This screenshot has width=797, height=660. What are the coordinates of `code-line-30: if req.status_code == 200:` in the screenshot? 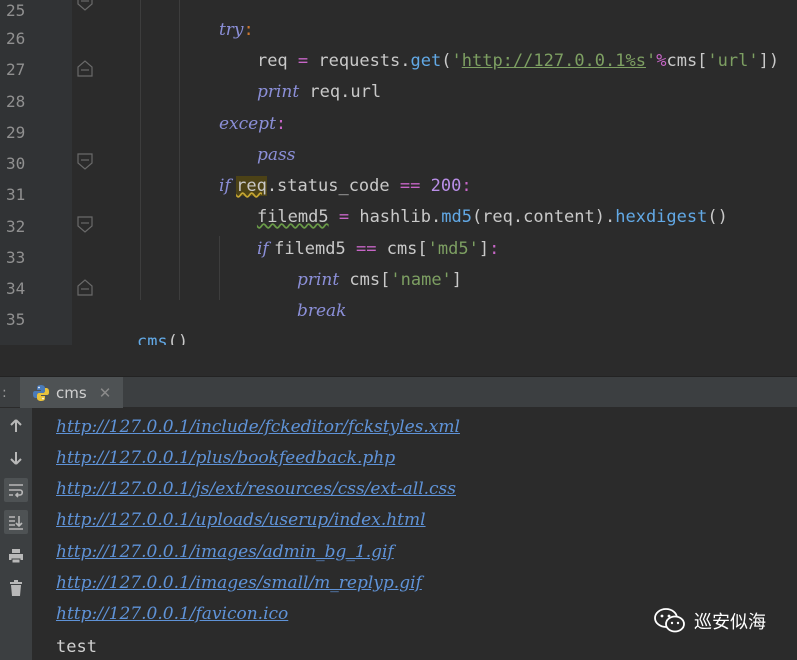 It's located at (325, 174).